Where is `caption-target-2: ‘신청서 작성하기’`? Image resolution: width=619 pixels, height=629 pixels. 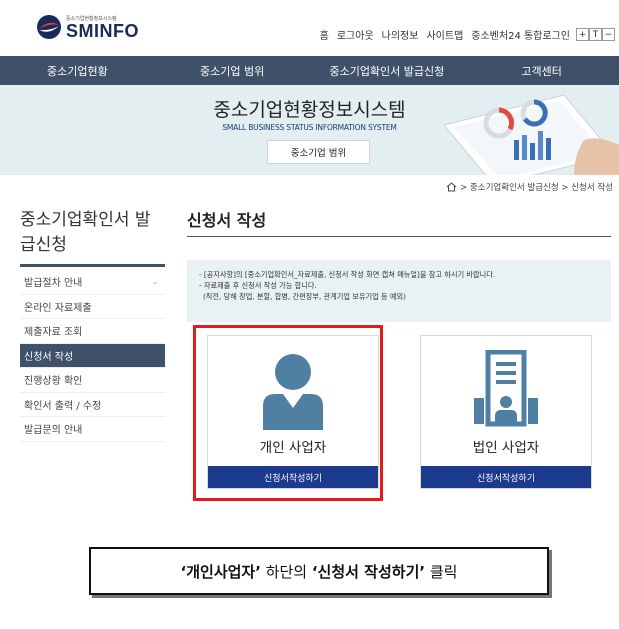 caption-target-2: ‘신청서 작성하기’ is located at coordinates (368, 571).